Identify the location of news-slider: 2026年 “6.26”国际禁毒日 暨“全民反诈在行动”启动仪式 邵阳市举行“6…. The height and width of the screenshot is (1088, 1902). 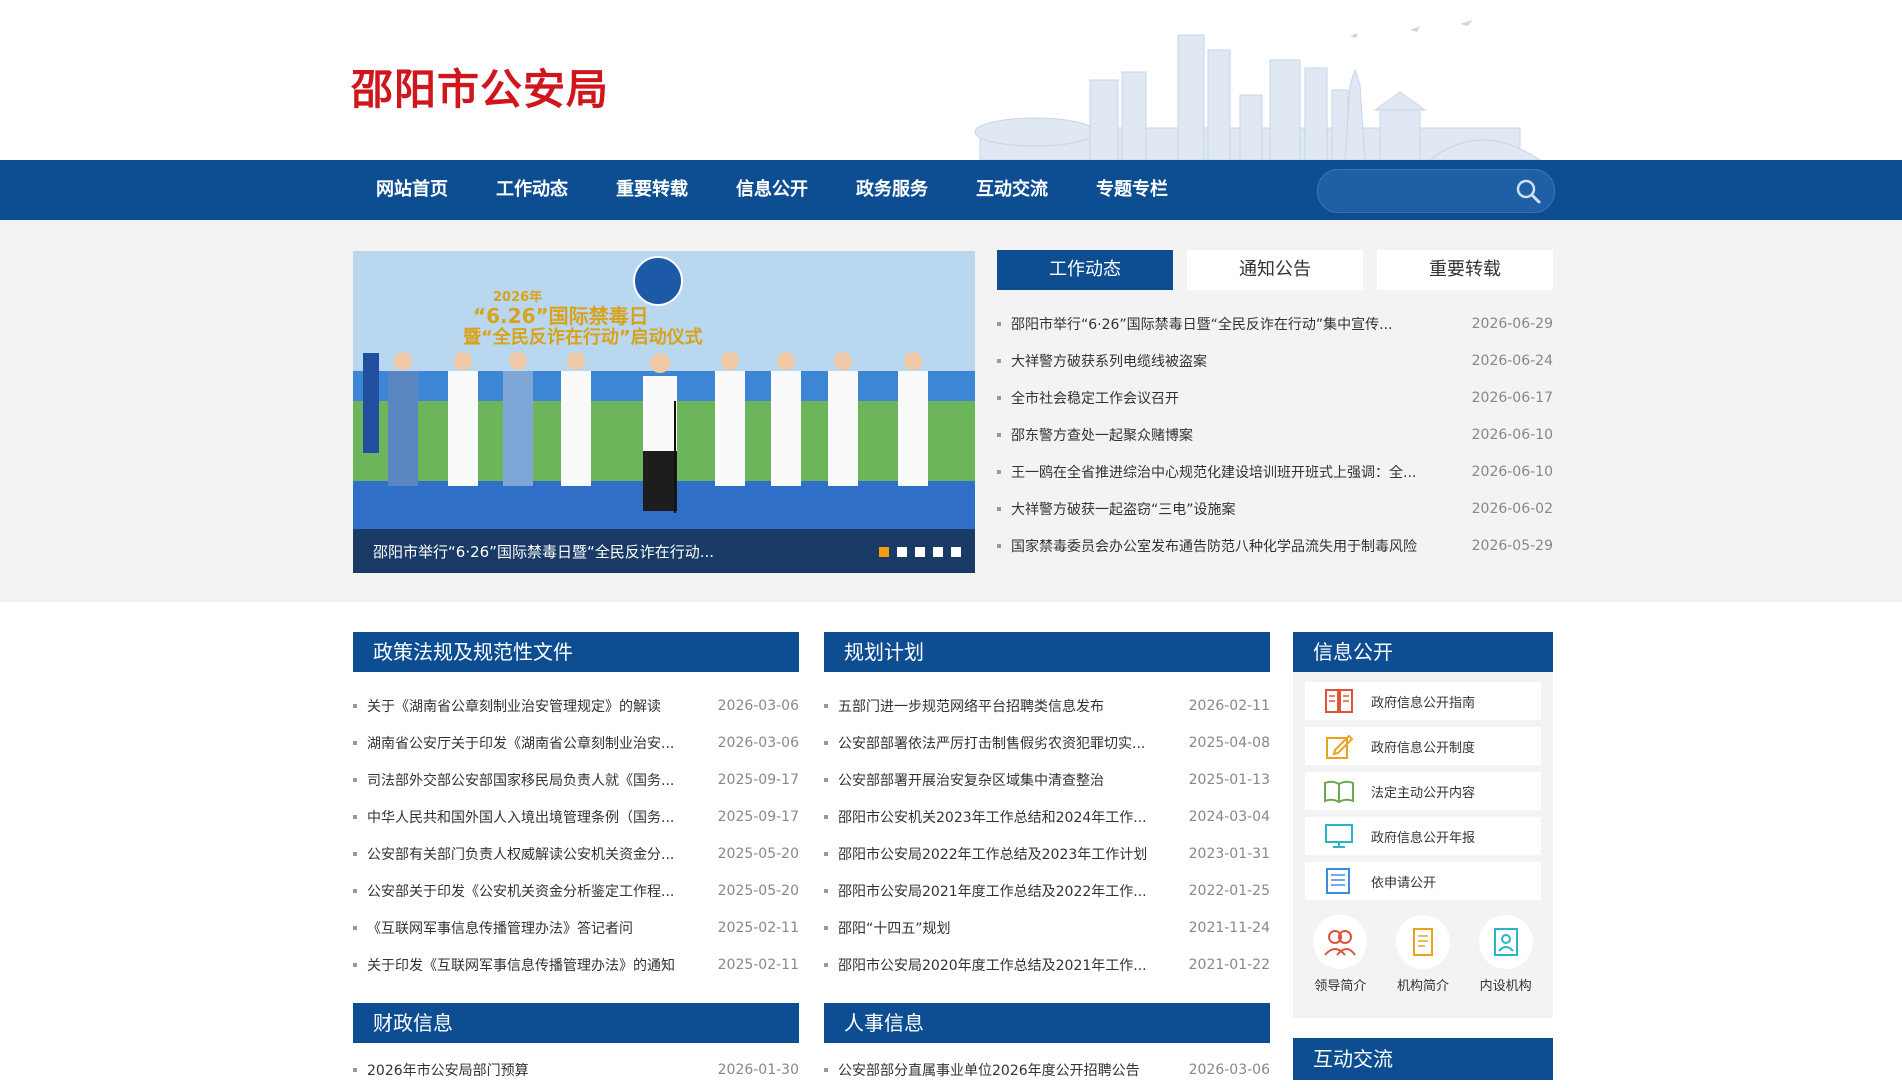
(664, 412).